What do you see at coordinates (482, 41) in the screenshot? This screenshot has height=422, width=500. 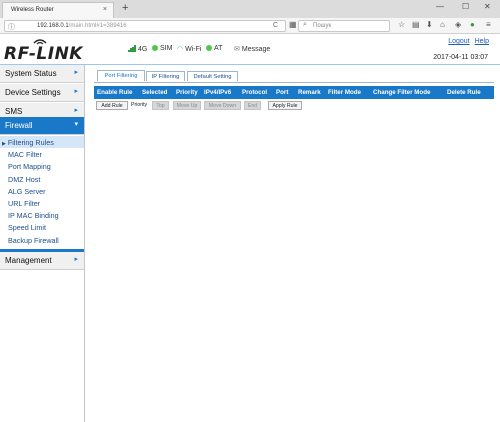 I see `help-link: Help` at bounding box center [482, 41].